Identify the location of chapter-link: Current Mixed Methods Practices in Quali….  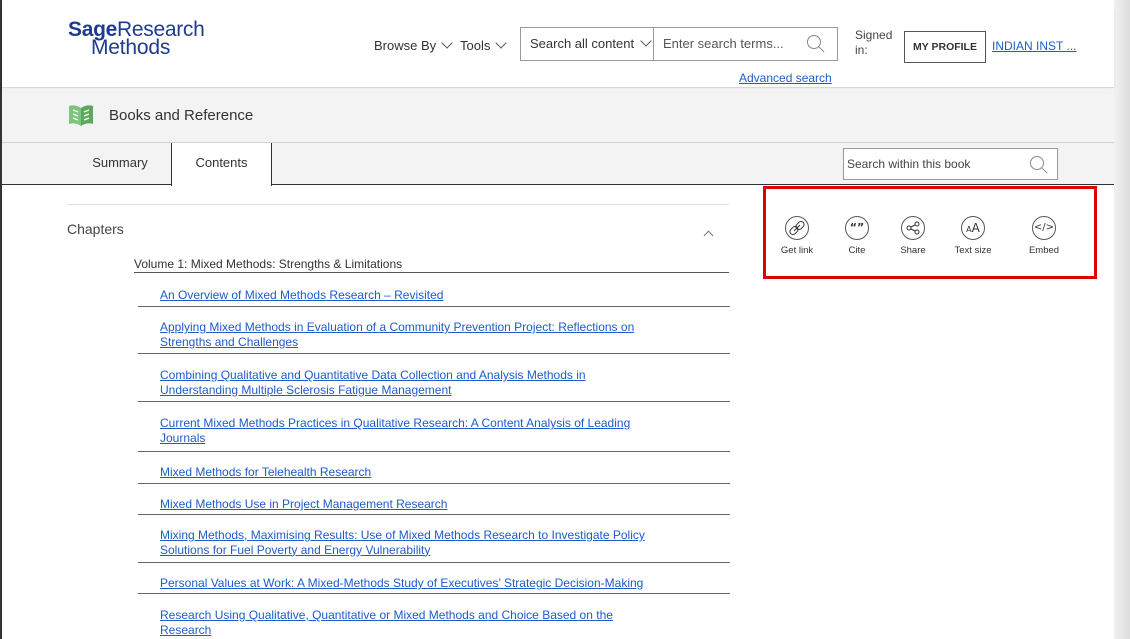
(445, 430).